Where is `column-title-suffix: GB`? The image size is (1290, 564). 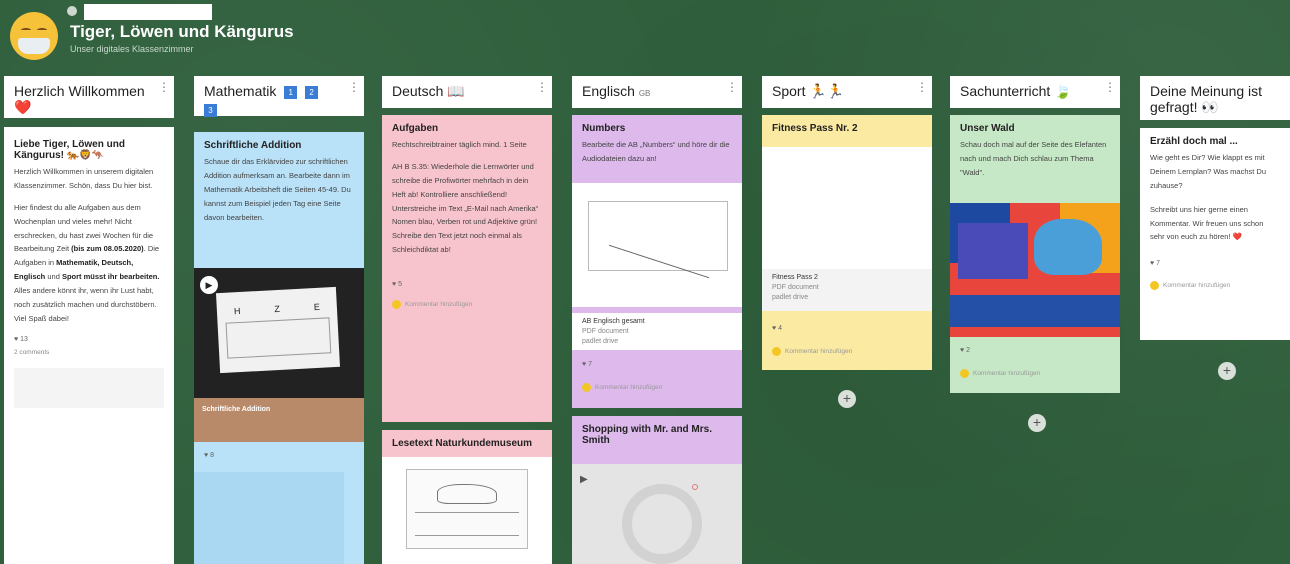
column-title-suffix: GB is located at coordinates (644, 93).